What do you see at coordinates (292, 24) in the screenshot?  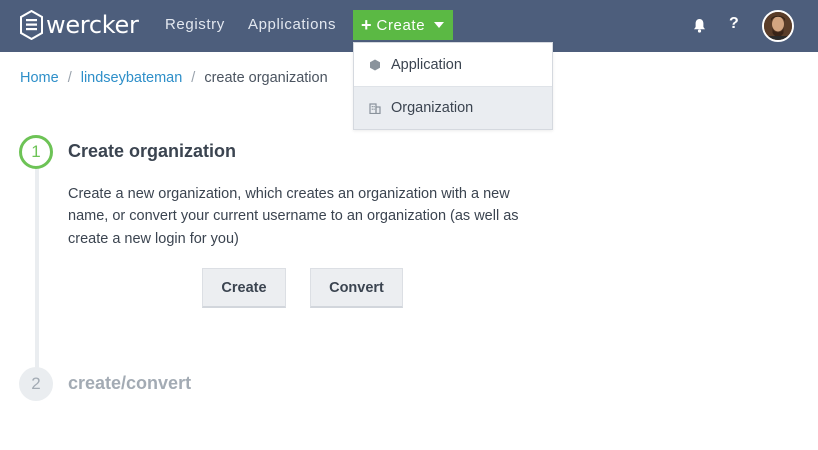 I see `nav-applications: Applications` at bounding box center [292, 24].